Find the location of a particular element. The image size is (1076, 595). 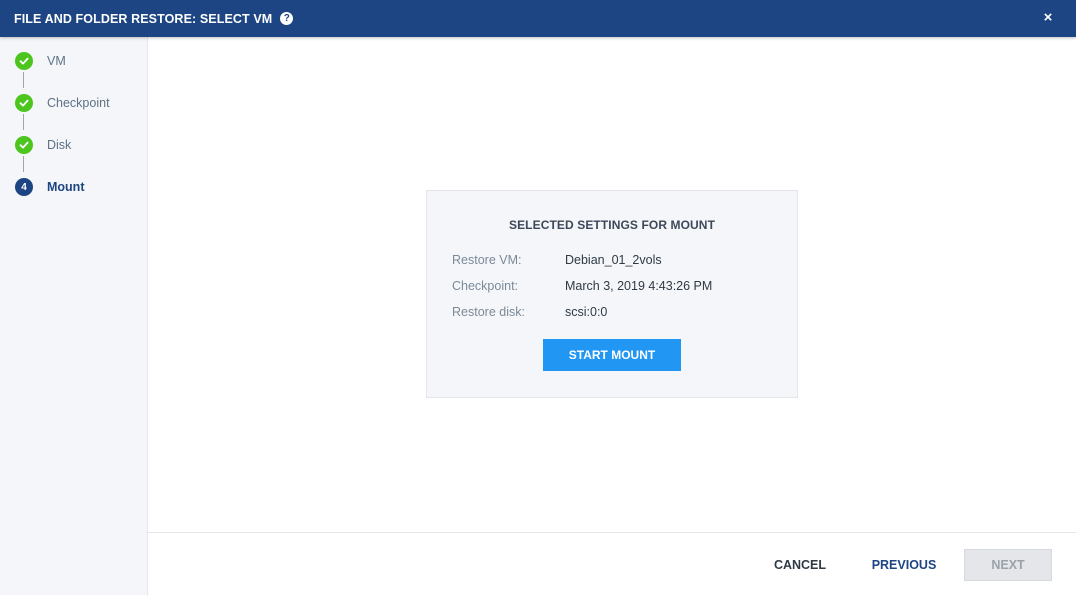

setting-label: Restore disk: is located at coordinates (488, 312).